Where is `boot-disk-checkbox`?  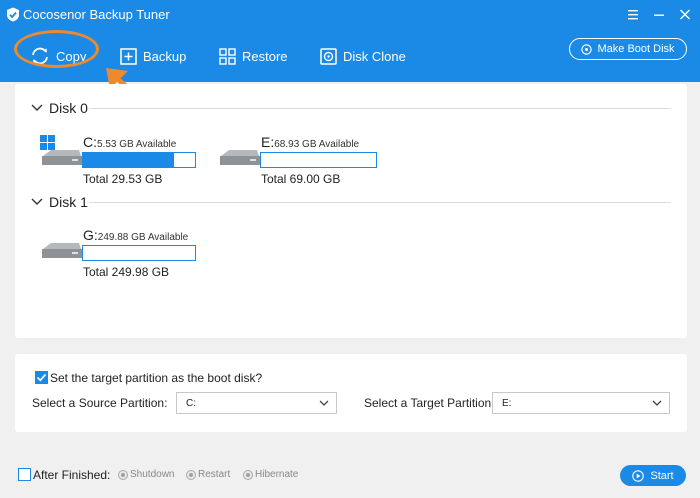
boot-disk-checkbox is located at coordinates (41, 377).